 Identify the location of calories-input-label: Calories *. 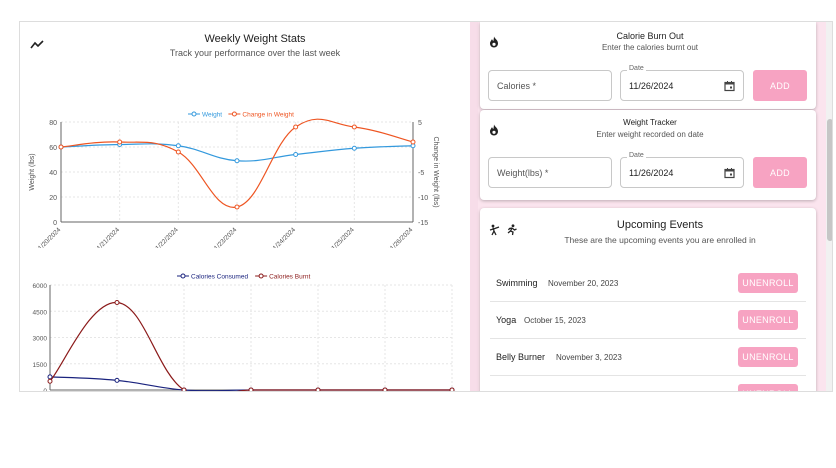
(517, 85).